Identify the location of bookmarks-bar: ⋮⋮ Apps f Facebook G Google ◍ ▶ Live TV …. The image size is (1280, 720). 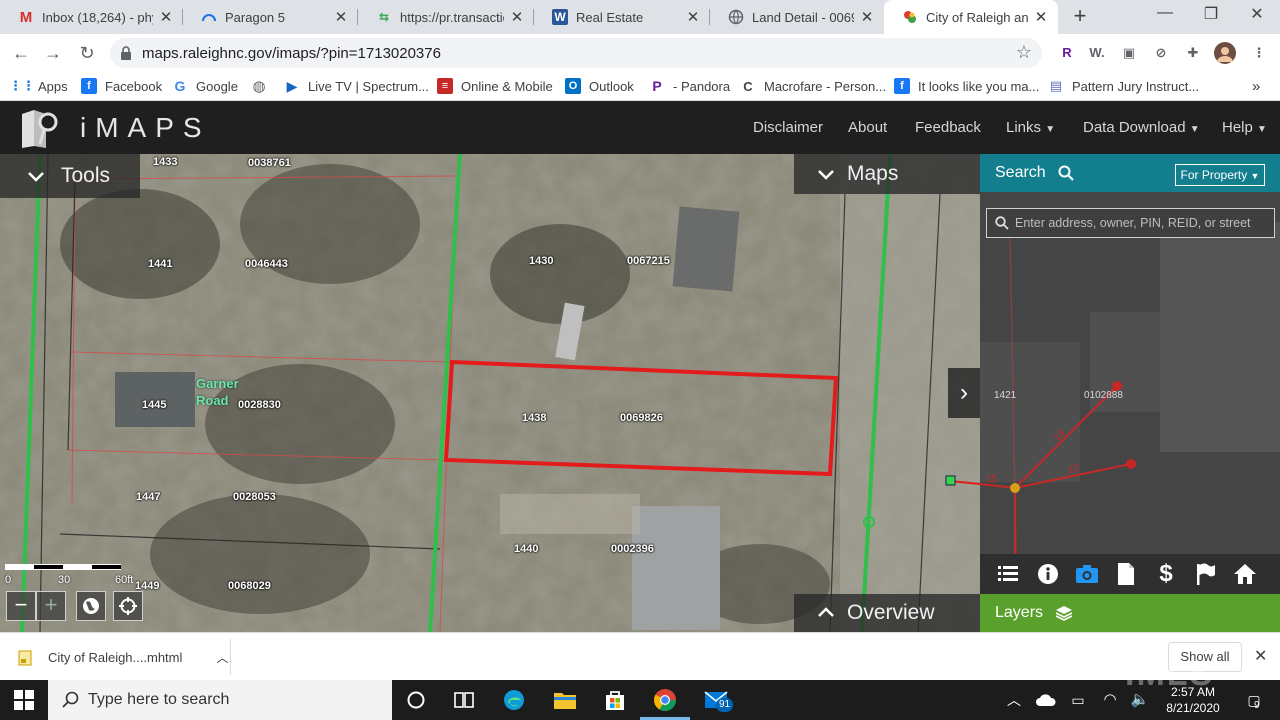
(640, 86).